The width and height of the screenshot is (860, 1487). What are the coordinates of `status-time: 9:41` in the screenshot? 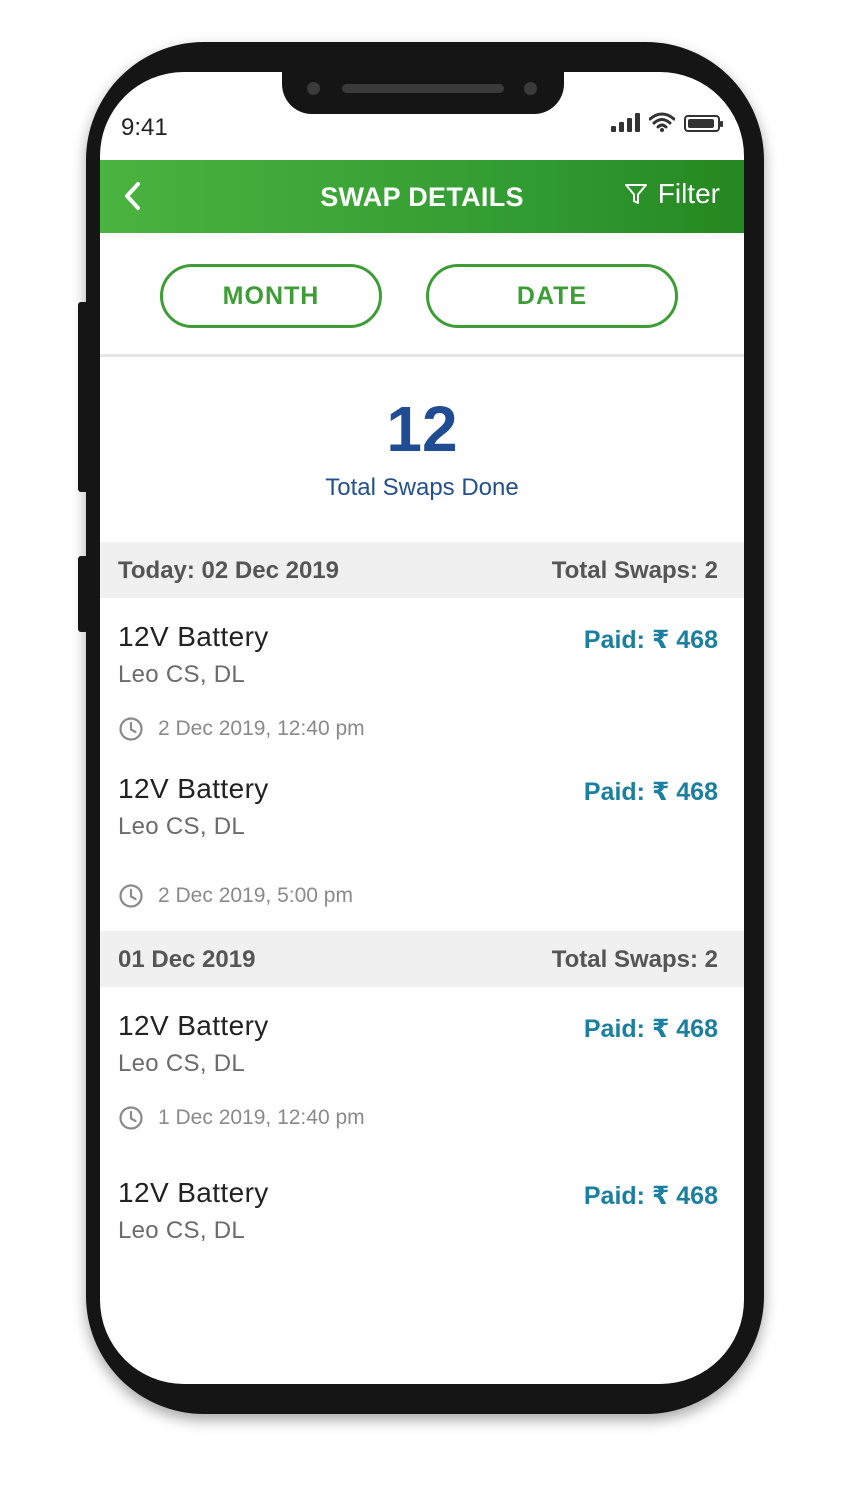 It's located at (144, 127).